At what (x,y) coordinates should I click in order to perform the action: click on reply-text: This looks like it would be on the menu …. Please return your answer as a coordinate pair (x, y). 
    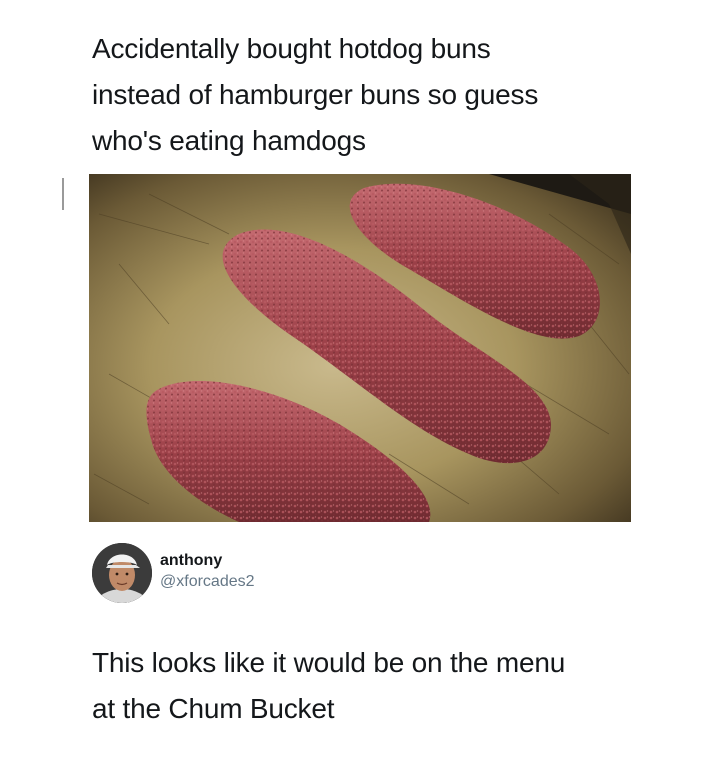
    Looking at the image, I should click on (329, 685).